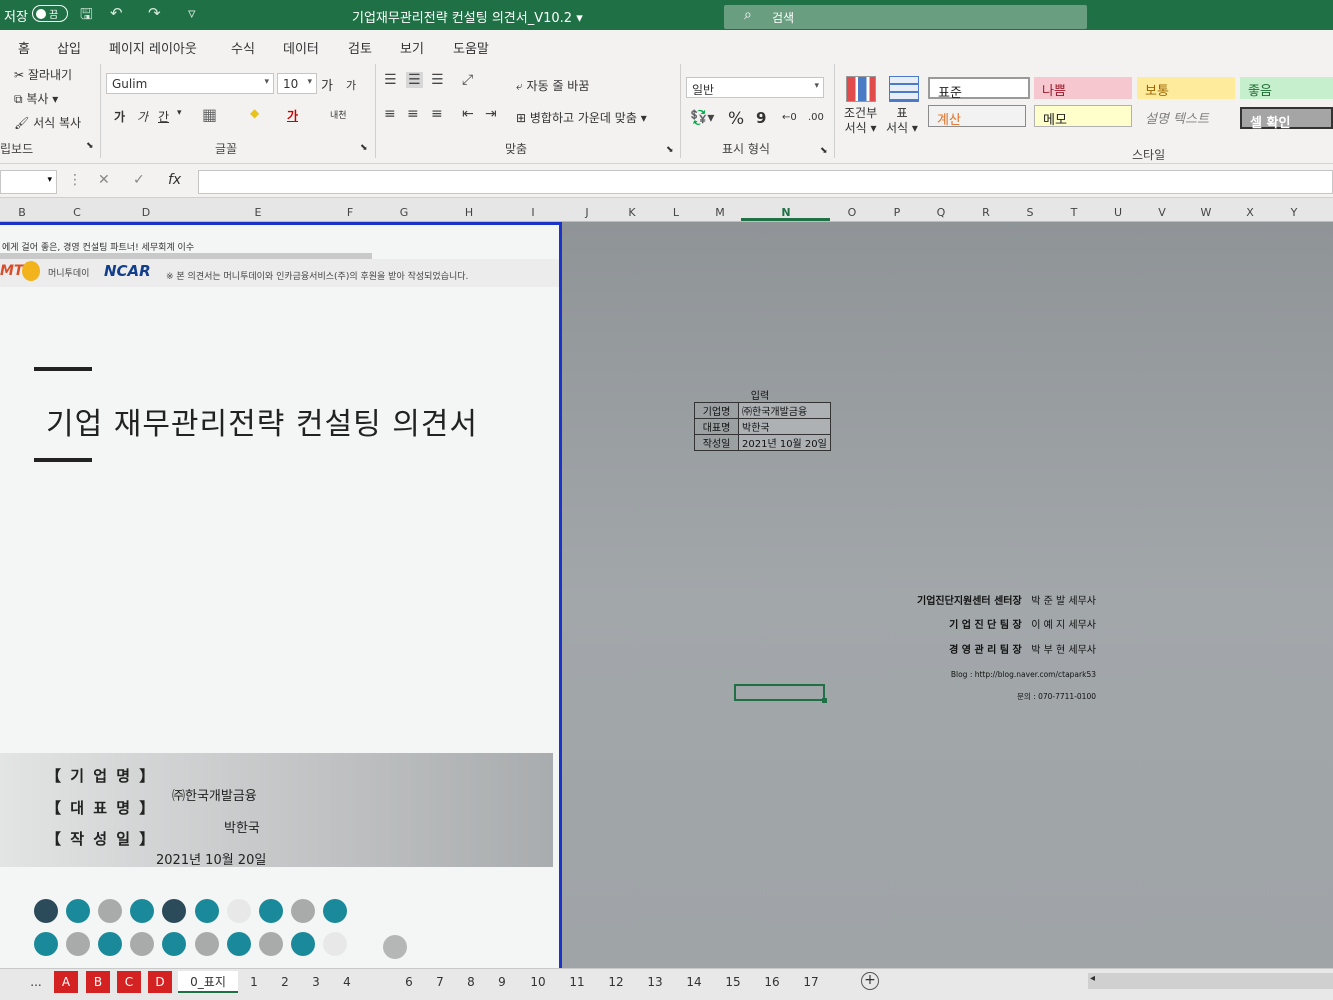 This screenshot has width=1333, height=1000. Describe the element at coordinates (733, 982) in the screenshot. I see `sheet-tab: 15` at that location.